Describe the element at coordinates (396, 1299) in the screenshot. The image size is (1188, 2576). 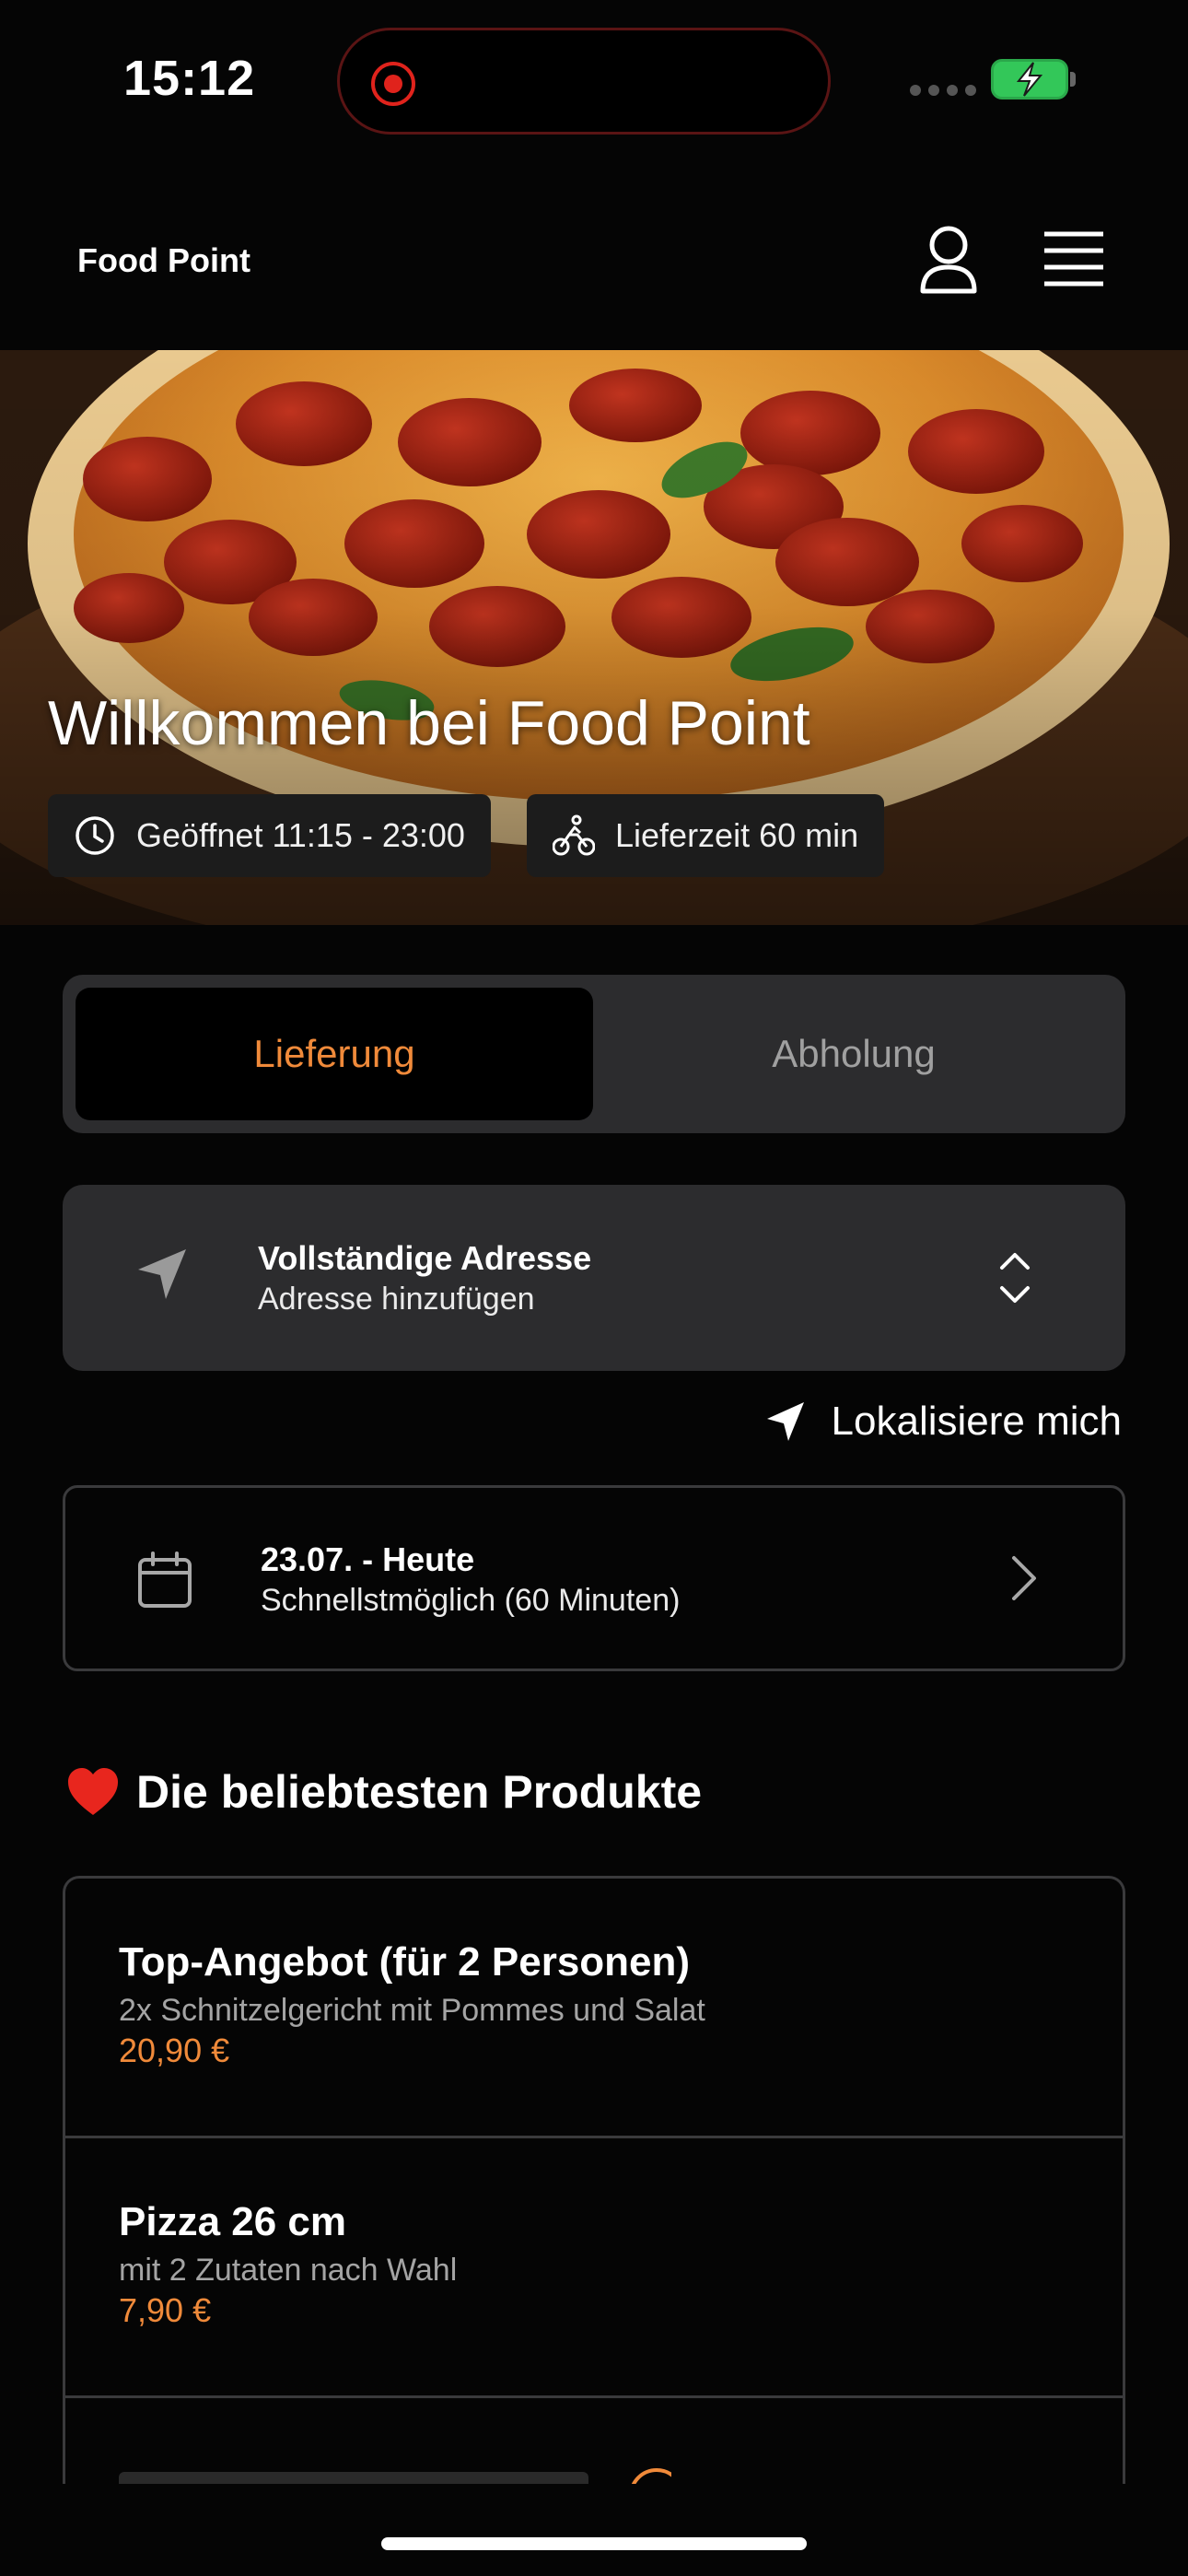
I see `address-placeholder: Adresse hinzufügen` at that location.